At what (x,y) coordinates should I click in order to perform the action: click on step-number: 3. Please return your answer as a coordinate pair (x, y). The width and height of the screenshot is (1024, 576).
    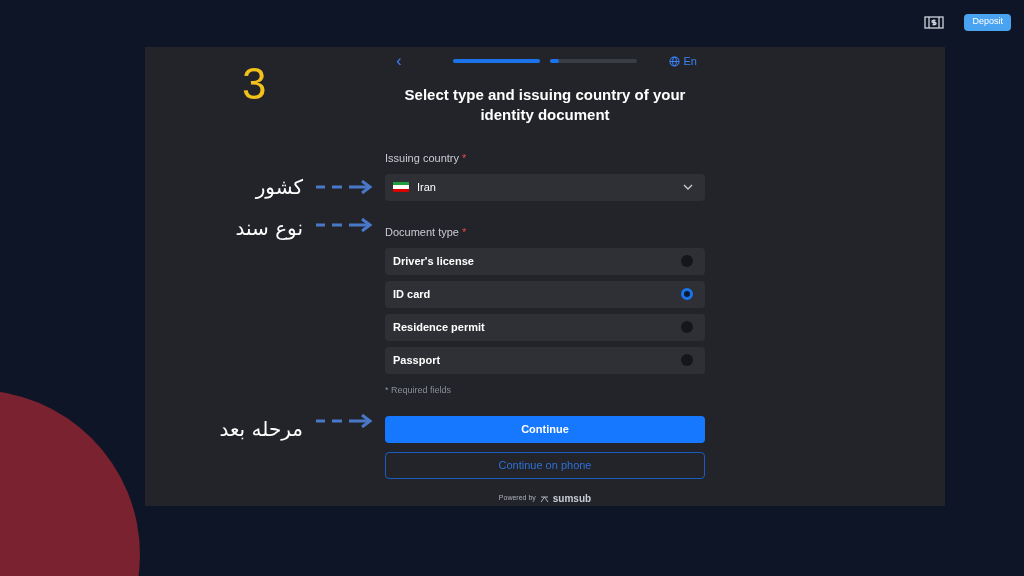
    Looking at the image, I should click on (254, 84).